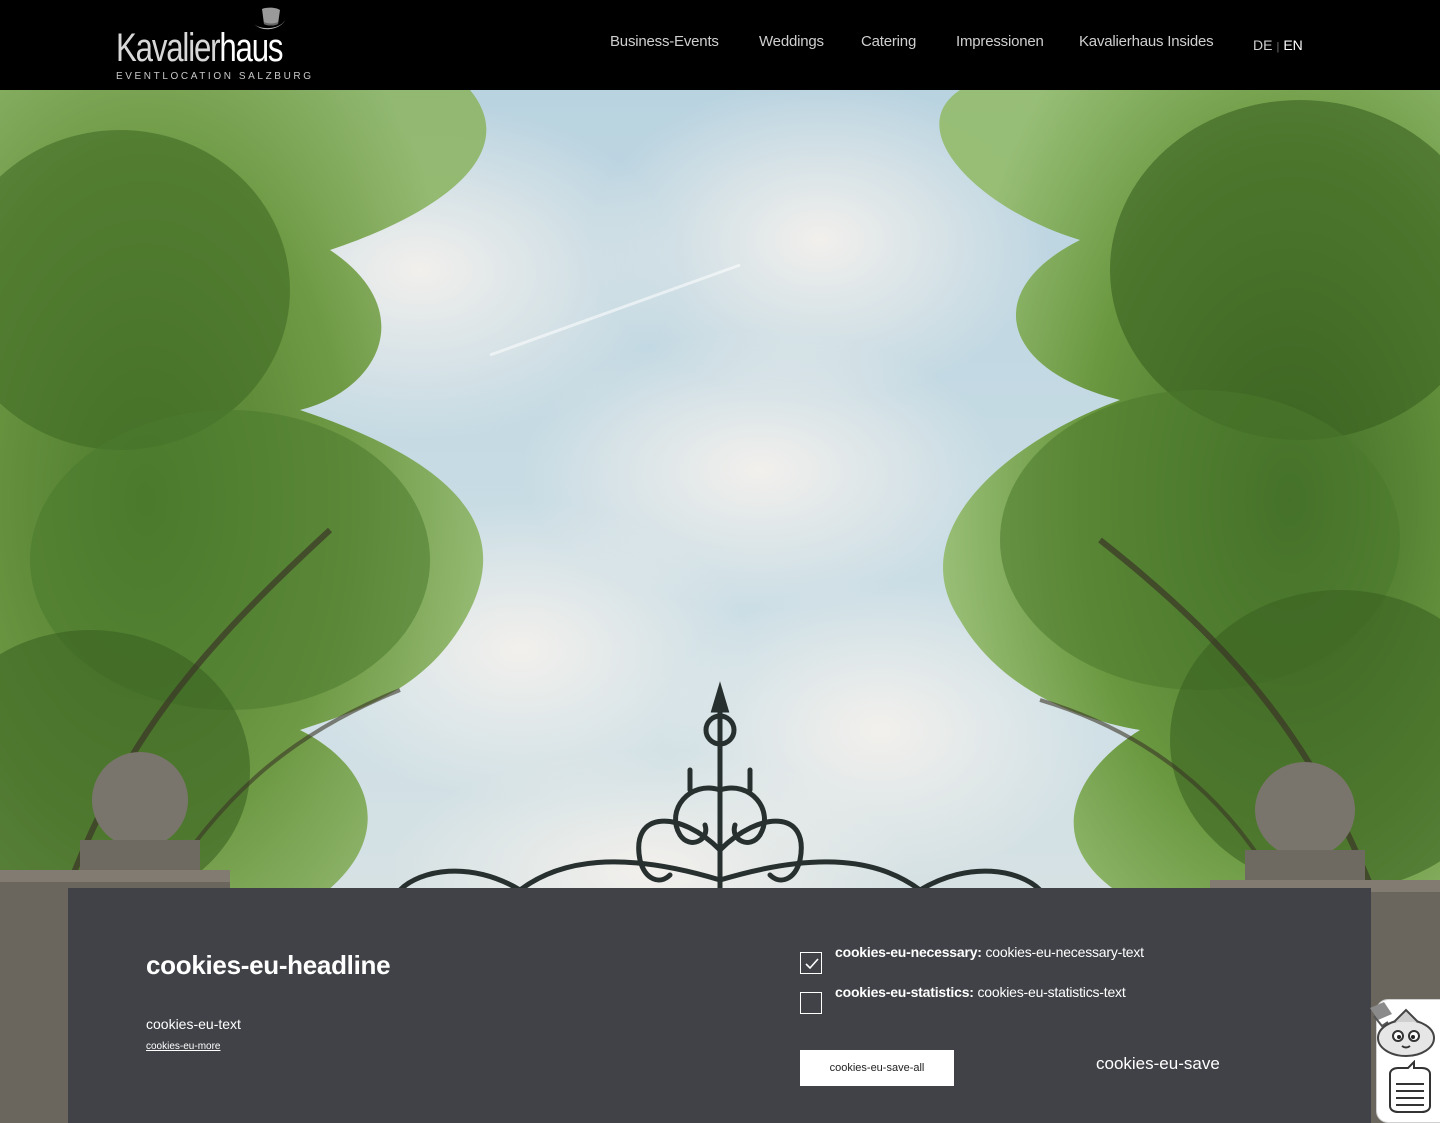  I want to click on necessary-label: cookies-eu-necessary, so click(989, 952).